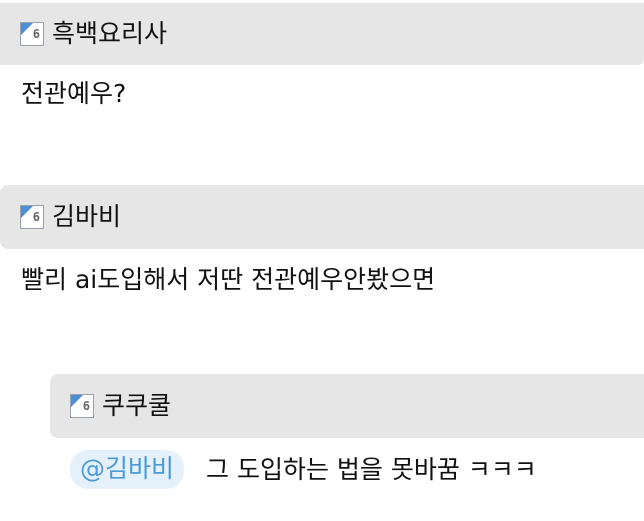 The height and width of the screenshot is (521, 644). I want to click on comment-text: 빨리 ai도입해서 저딴 전관예우안봤으면, so click(228, 279).